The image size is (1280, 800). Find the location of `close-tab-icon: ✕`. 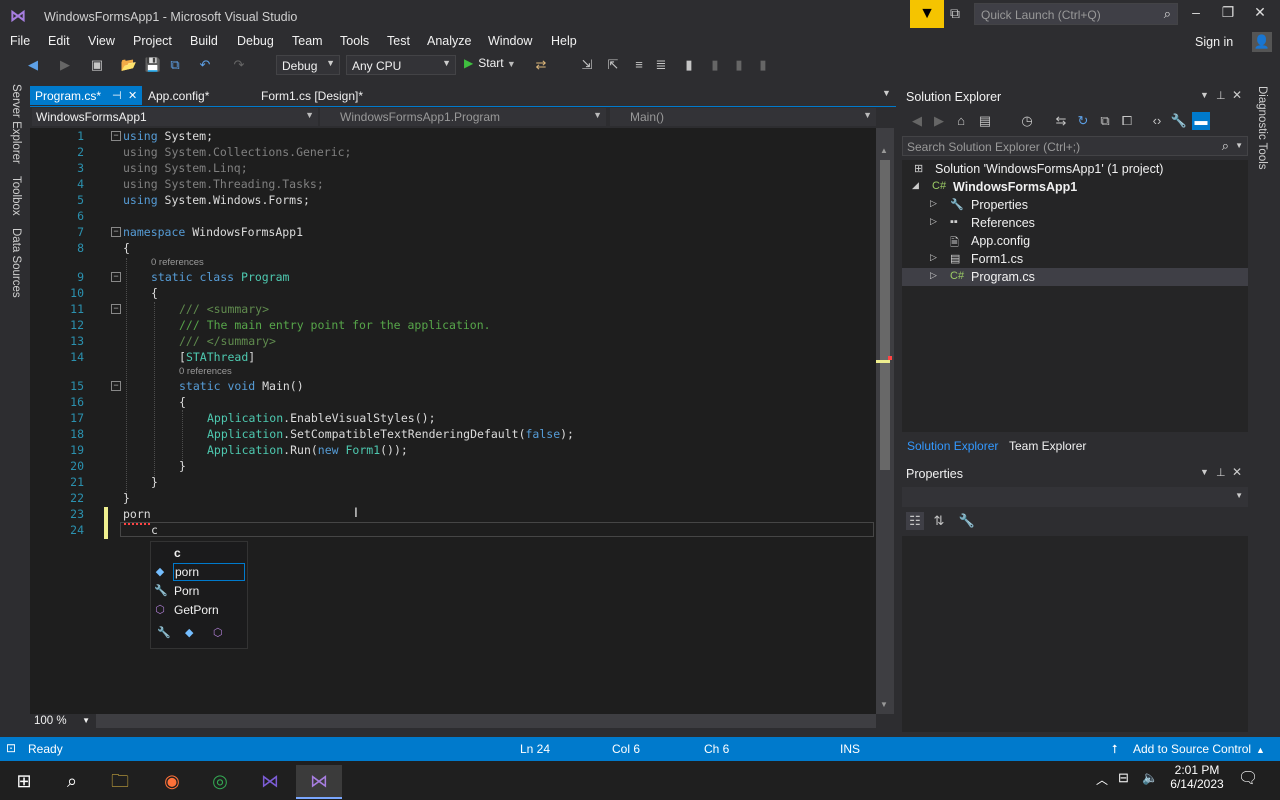

close-tab-icon: ✕ is located at coordinates (132, 95).